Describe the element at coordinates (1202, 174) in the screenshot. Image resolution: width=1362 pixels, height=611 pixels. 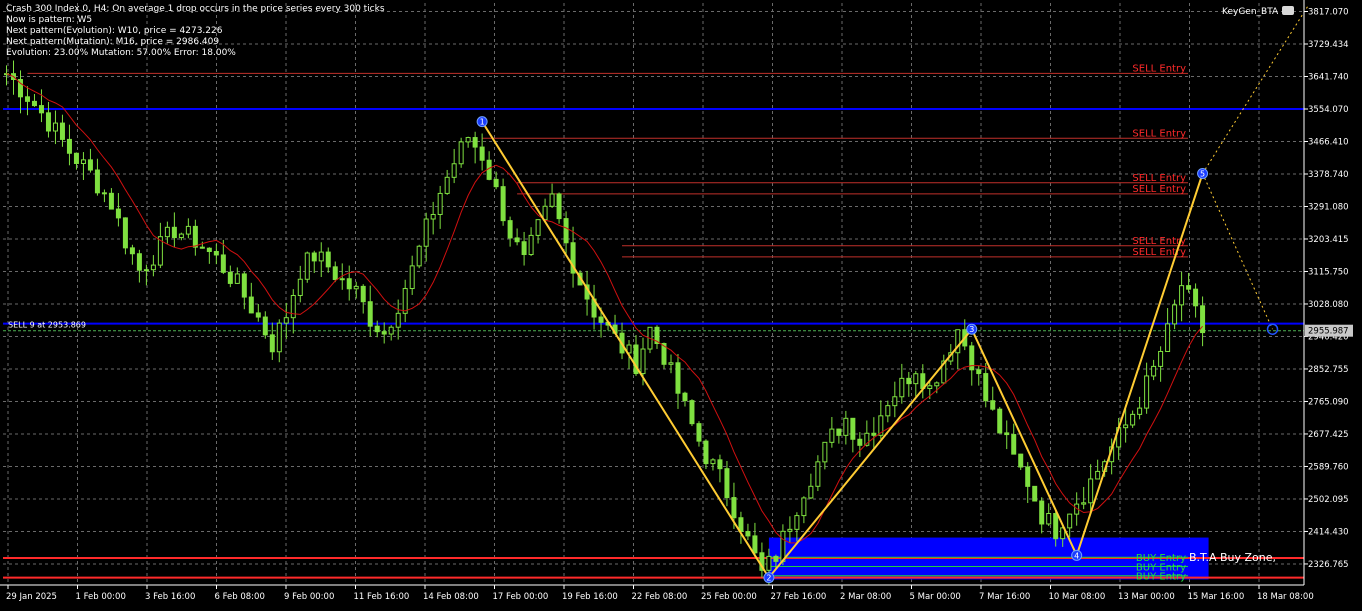
I see `pivot-label: 5` at that location.